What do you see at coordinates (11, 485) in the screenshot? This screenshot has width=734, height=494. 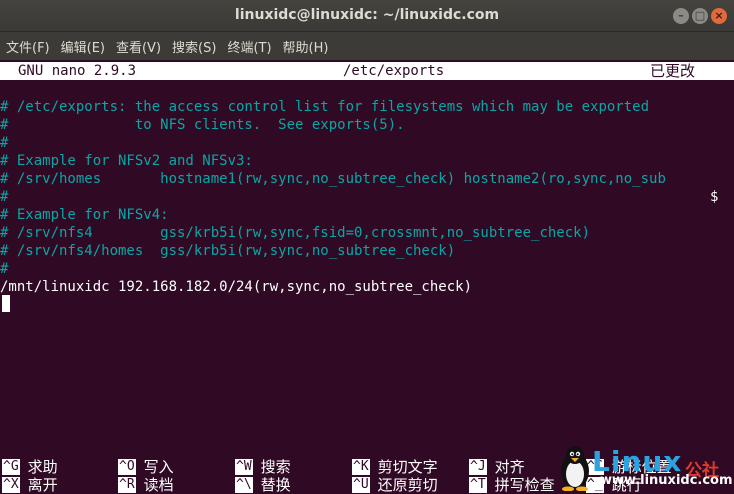 I see `shortcut-key: ^X` at bounding box center [11, 485].